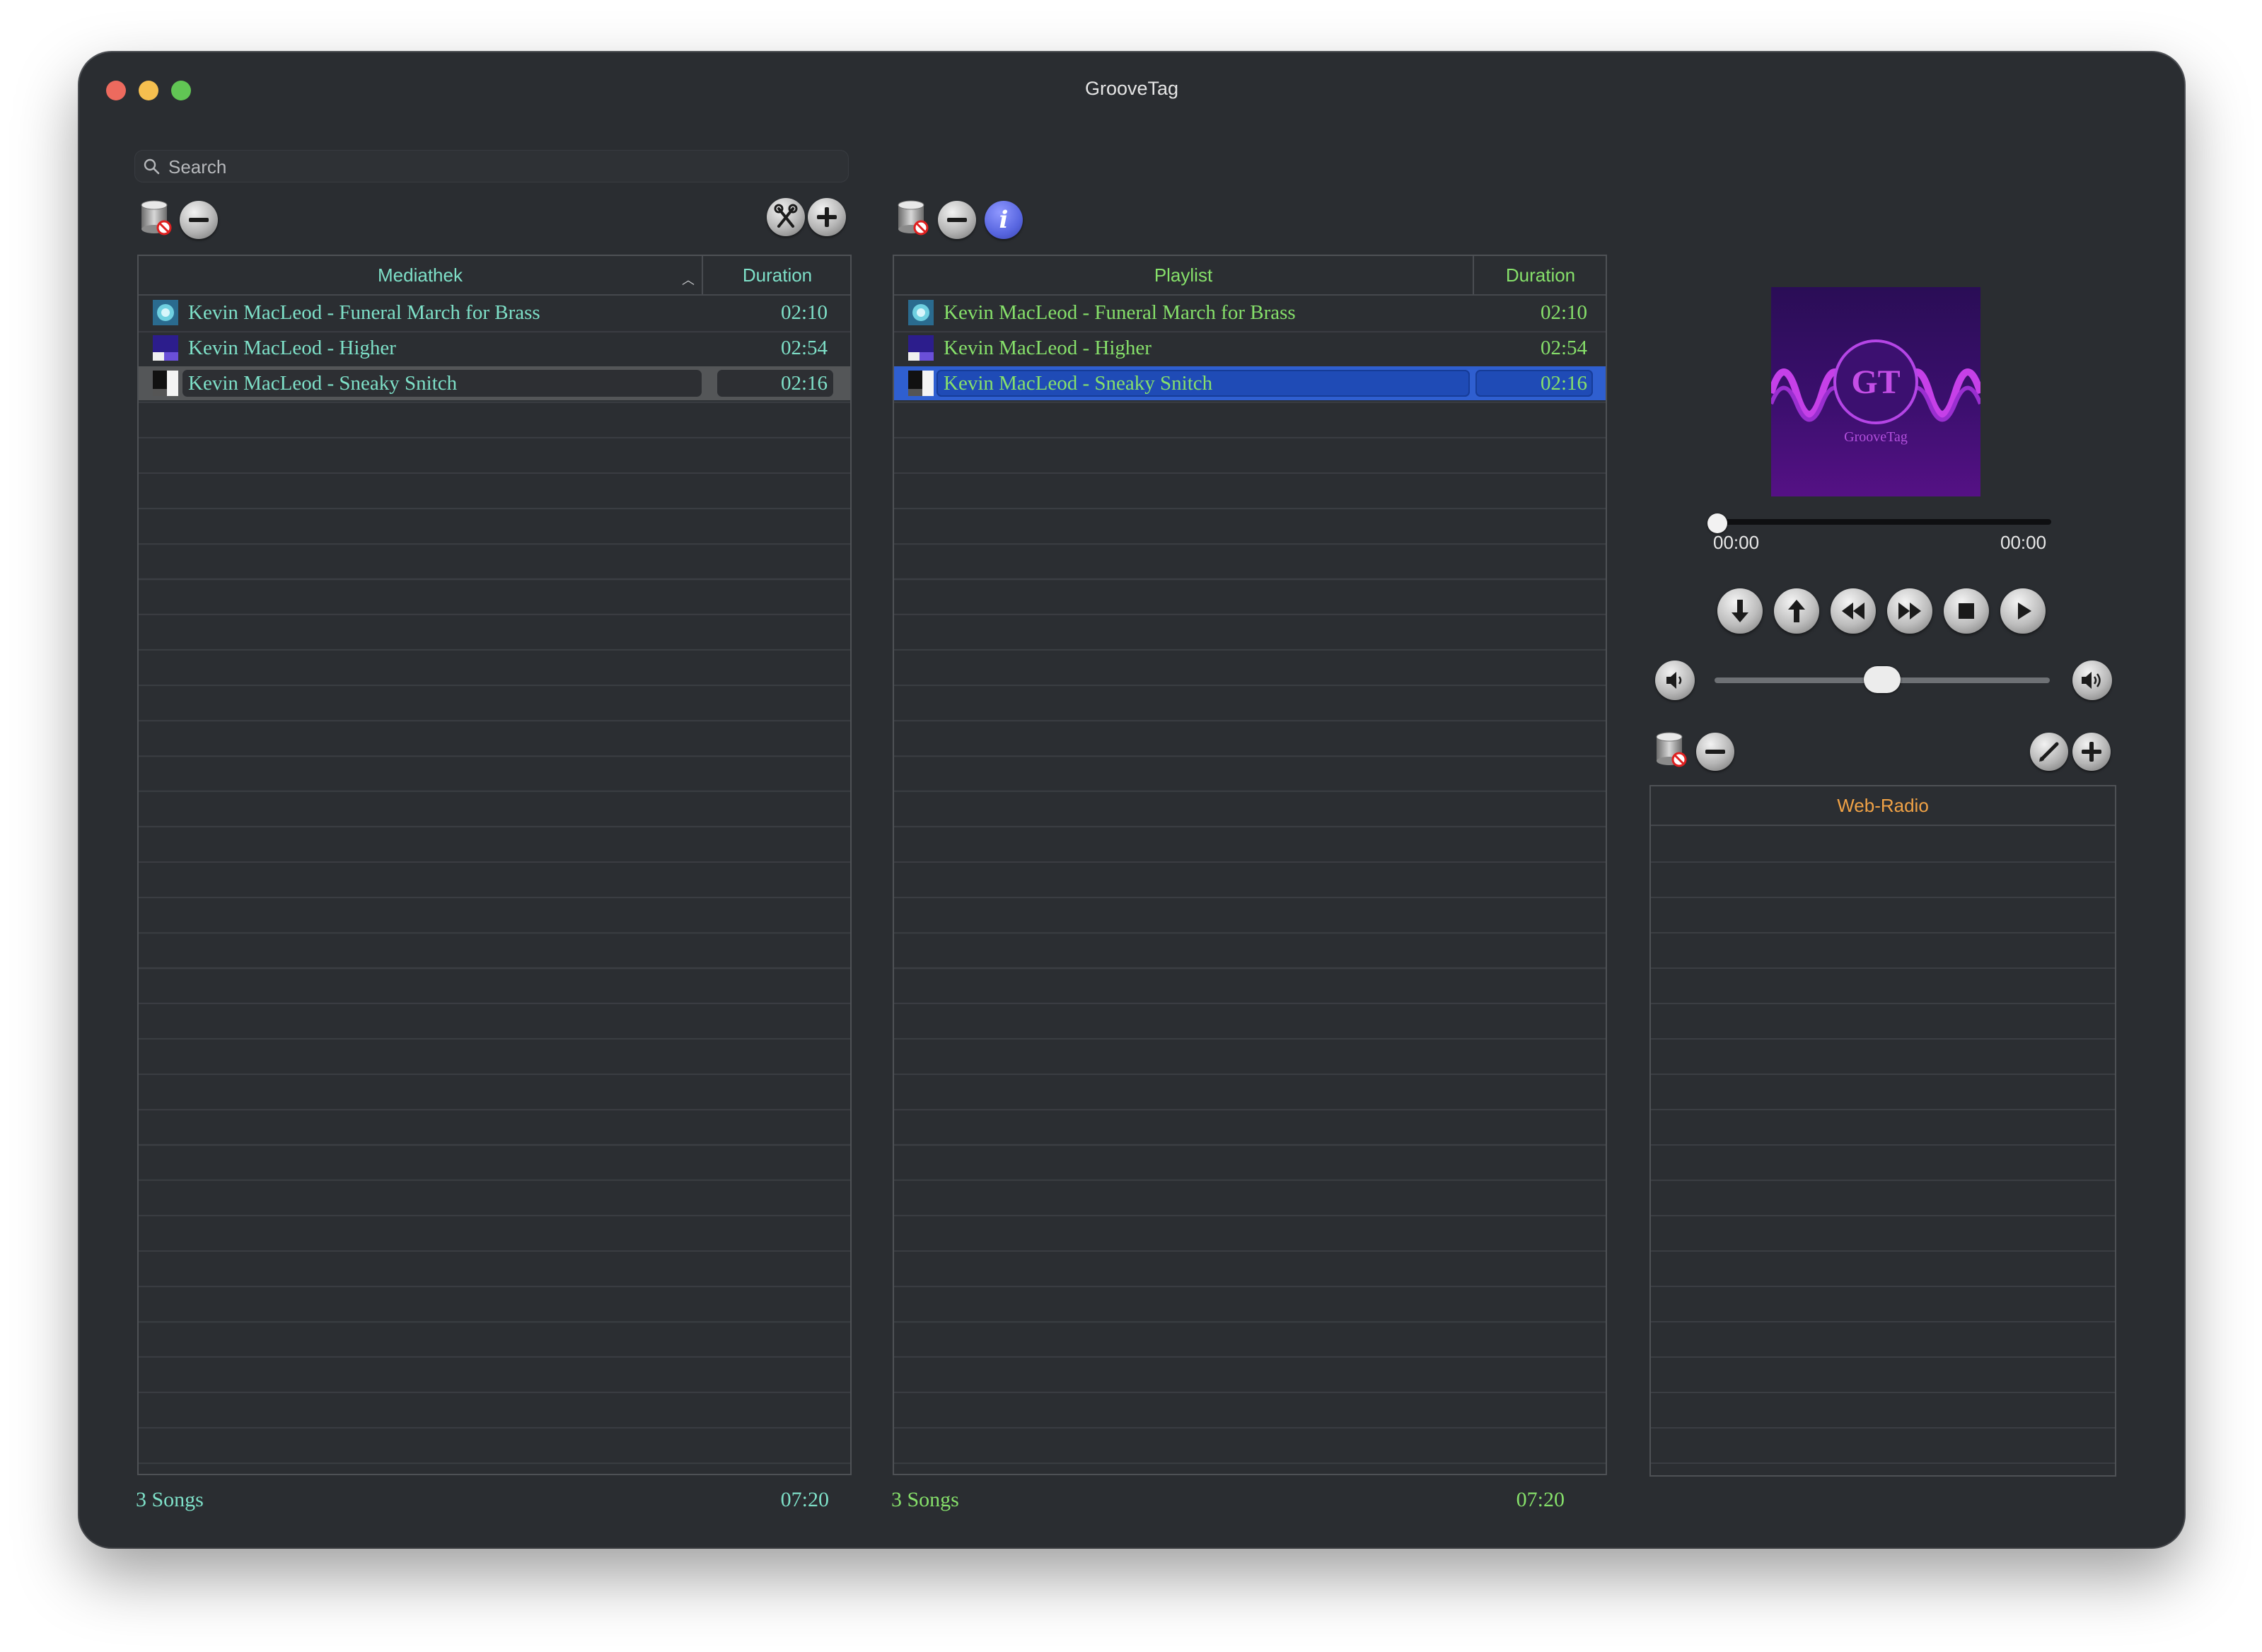 The image size is (2262, 1652). What do you see at coordinates (925, 1499) in the screenshot?
I see `playlist-song-count: 3 Songs` at bounding box center [925, 1499].